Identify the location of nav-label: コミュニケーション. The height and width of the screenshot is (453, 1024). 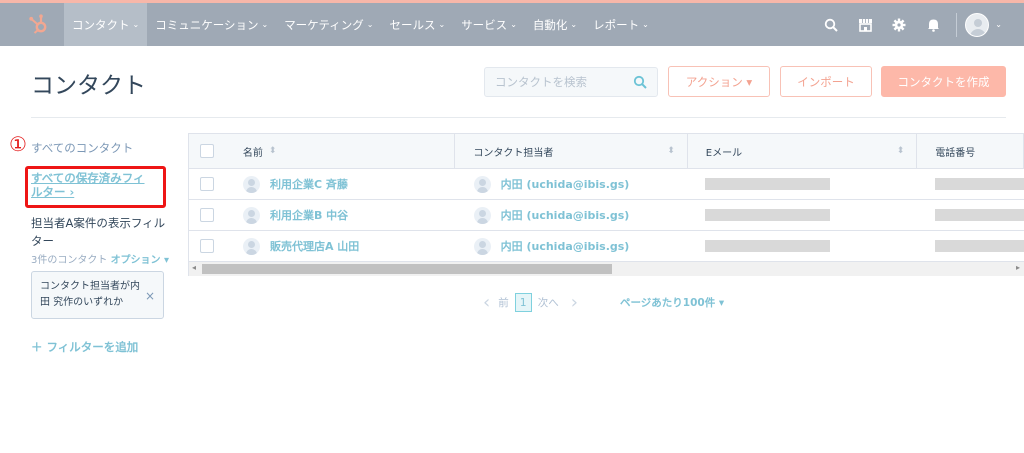
(207, 24).